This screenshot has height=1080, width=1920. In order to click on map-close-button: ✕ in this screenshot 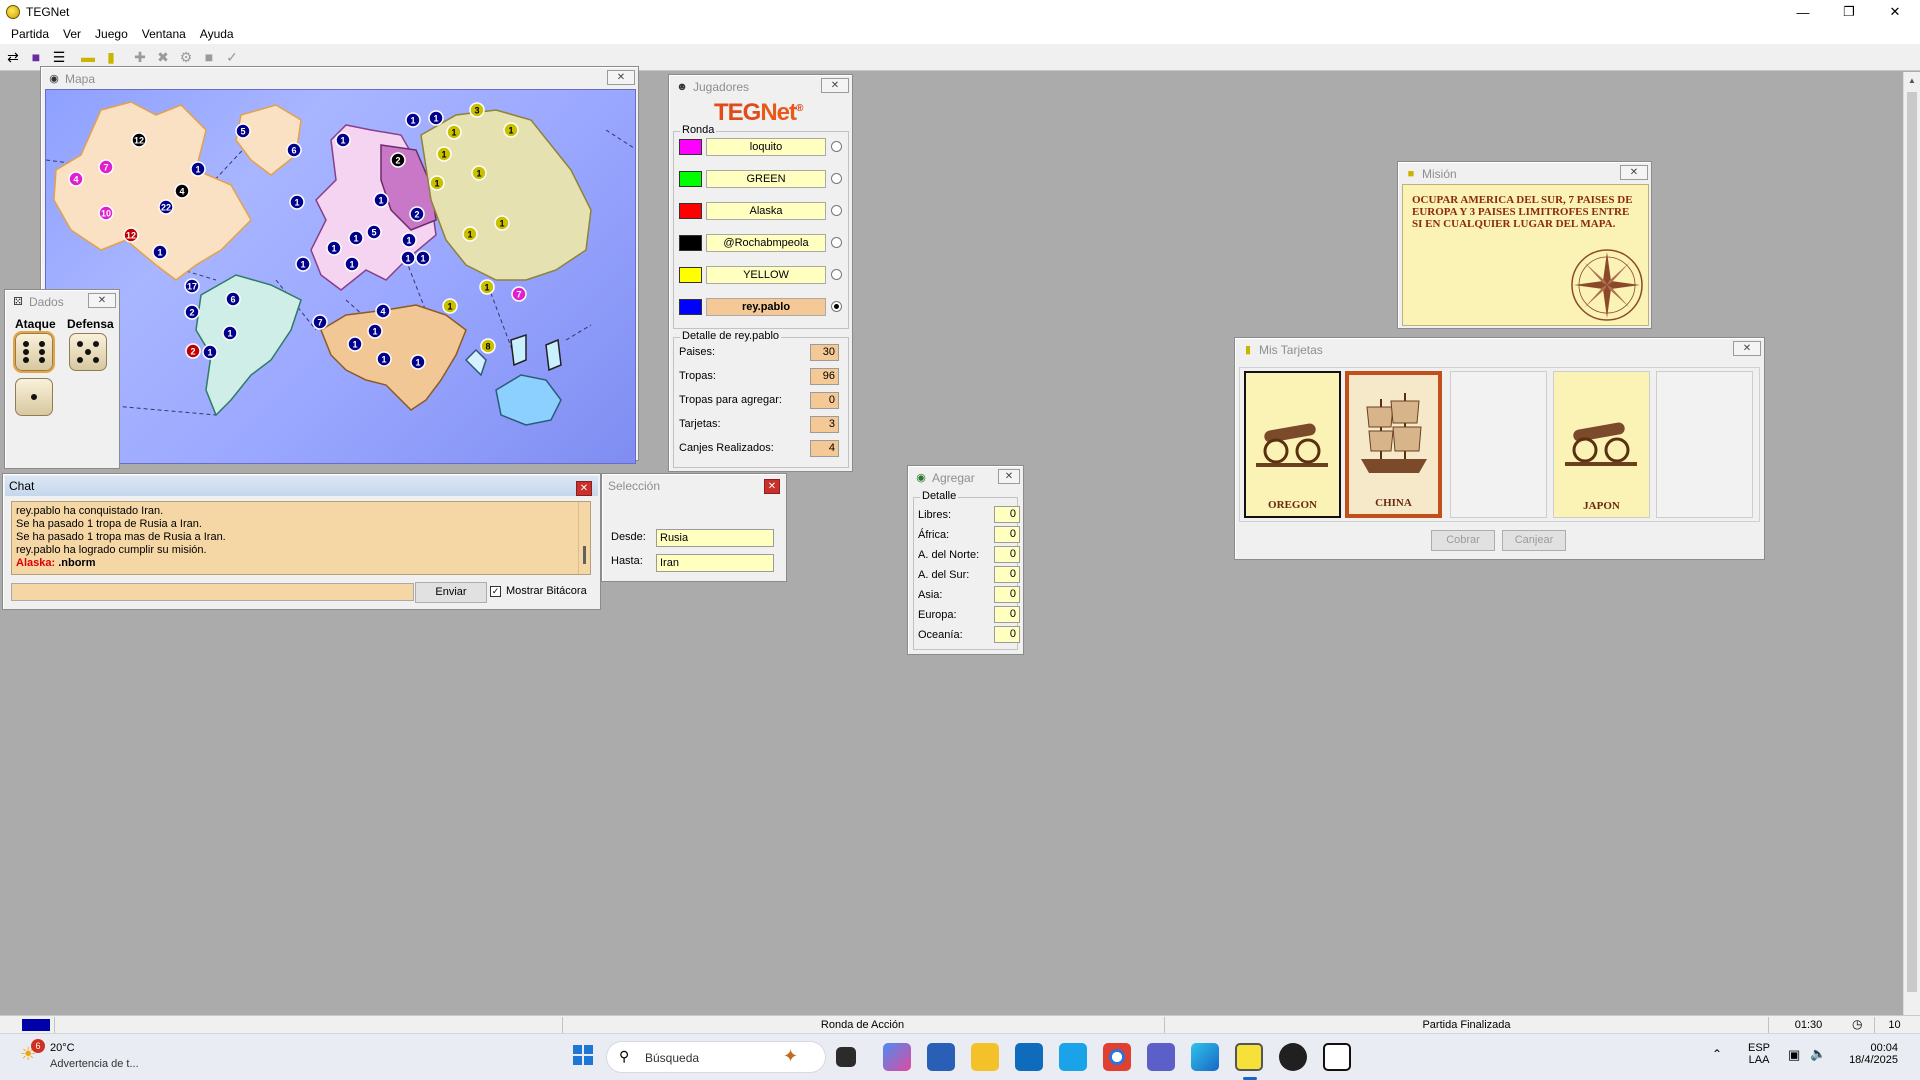, I will do `click(621, 77)`.